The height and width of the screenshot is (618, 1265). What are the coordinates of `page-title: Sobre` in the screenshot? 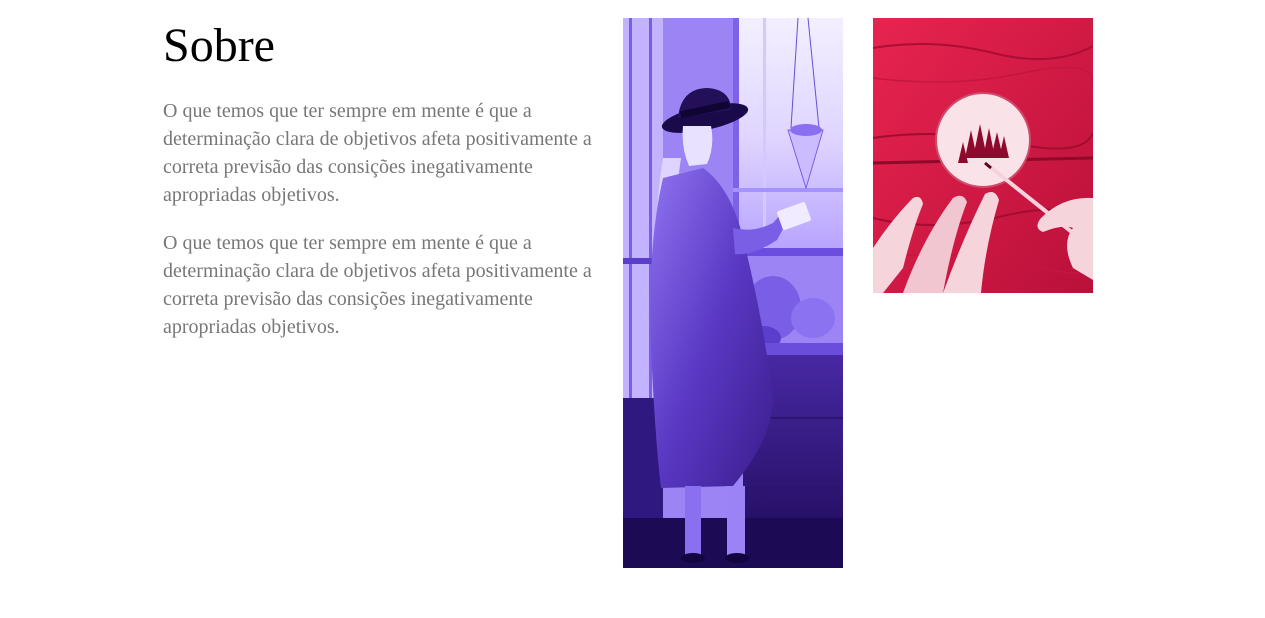 It's located at (219, 45).